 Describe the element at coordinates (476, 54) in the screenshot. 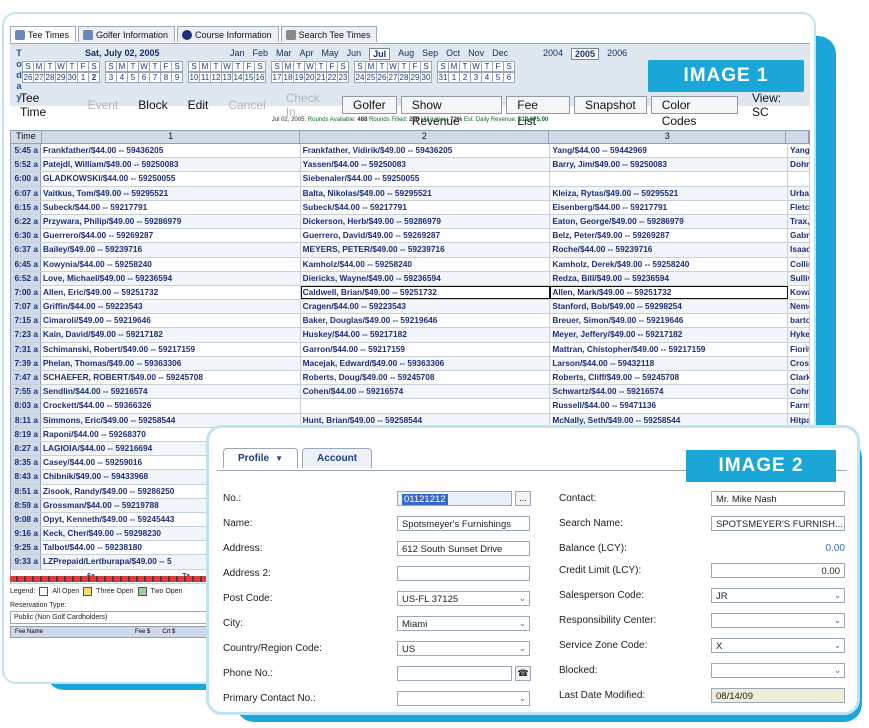

I see `month-nov: Nov` at that location.